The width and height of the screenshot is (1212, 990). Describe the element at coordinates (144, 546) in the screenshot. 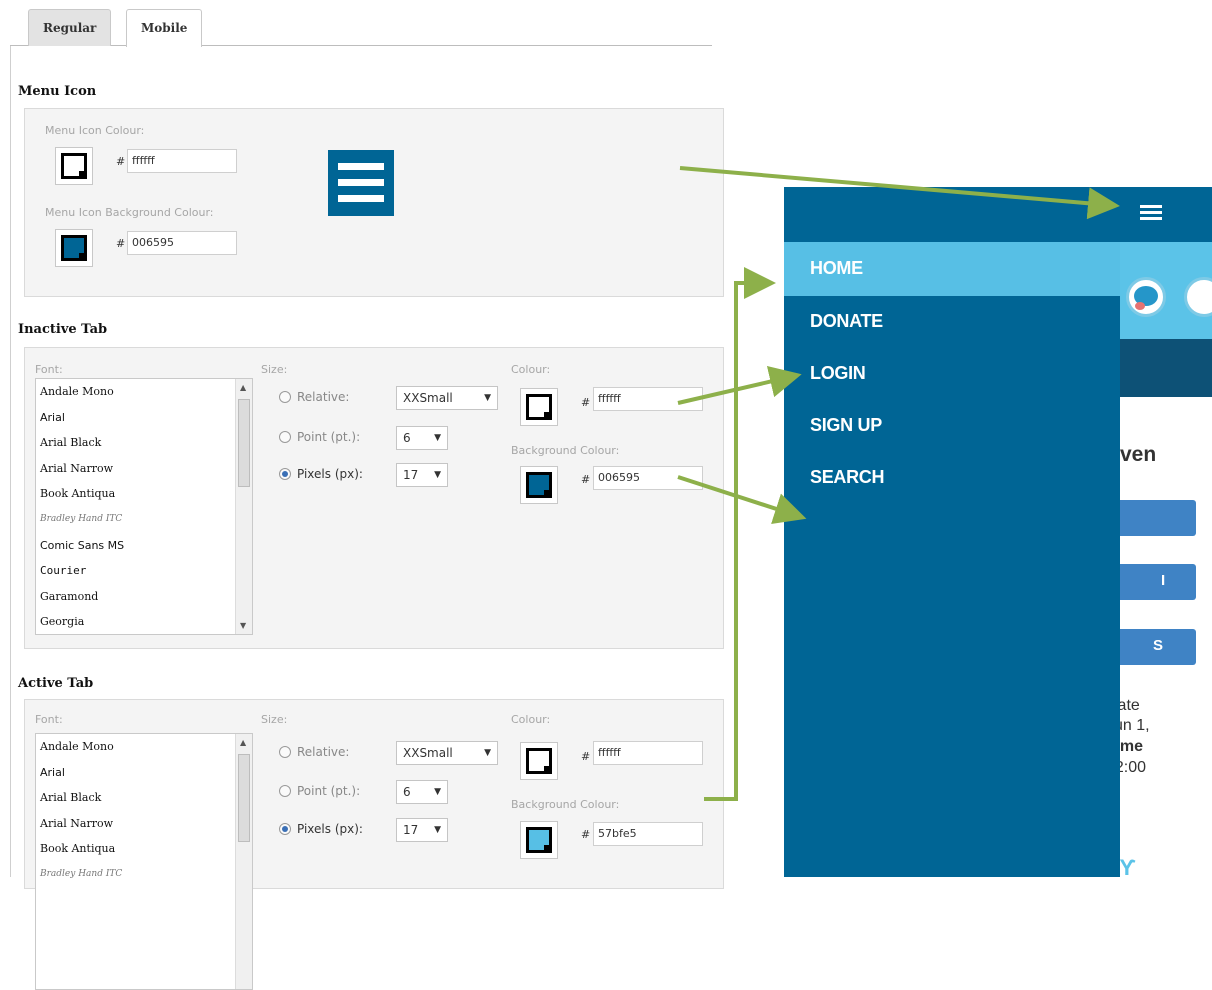

I see `font-option: Comic Sans MS` at that location.